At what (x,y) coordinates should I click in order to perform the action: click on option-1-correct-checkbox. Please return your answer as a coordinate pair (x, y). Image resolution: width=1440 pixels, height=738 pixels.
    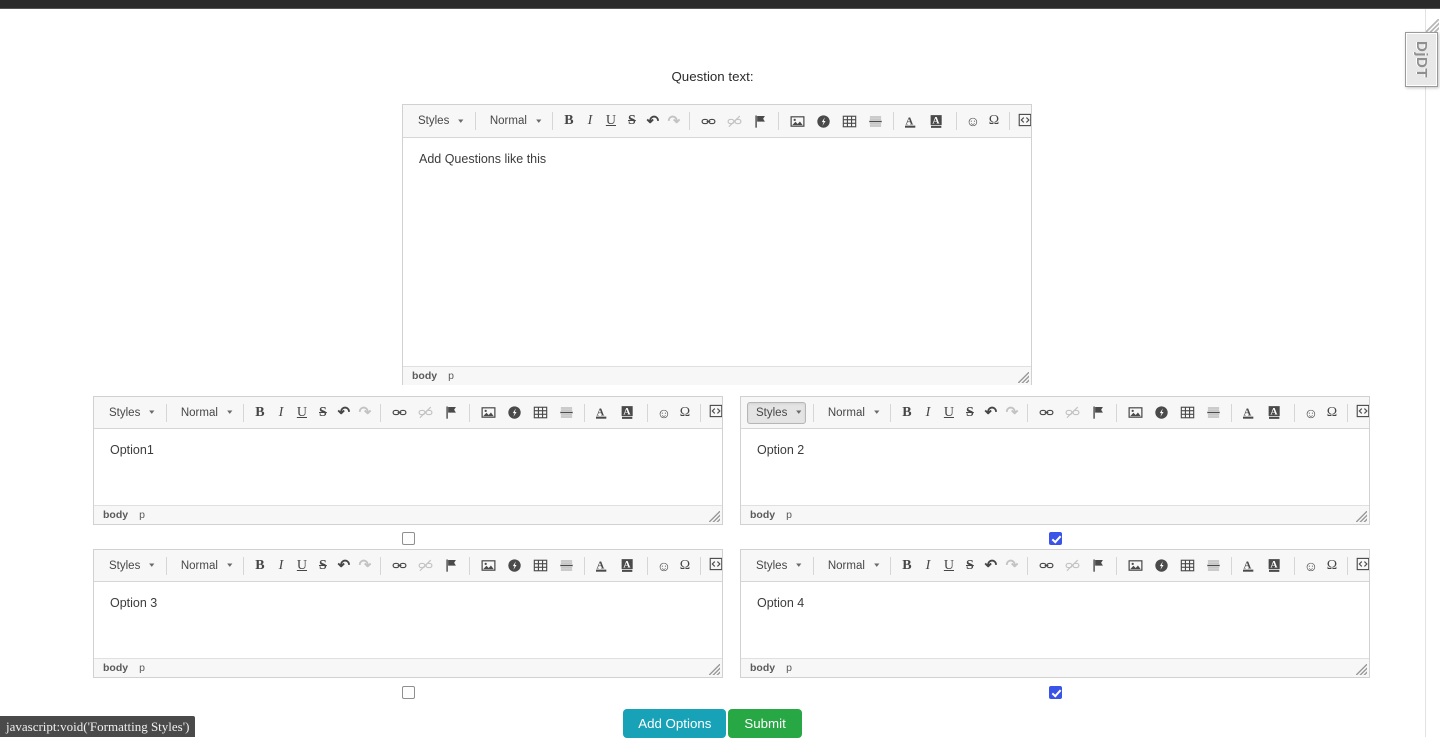
    Looking at the image, I should click on (408, 538).